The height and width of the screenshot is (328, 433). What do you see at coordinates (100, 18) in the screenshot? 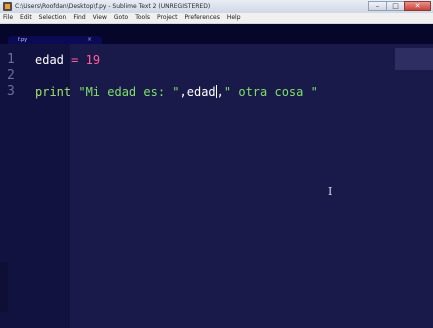
I see `menu-view: View` at bounding box center [100, 18].